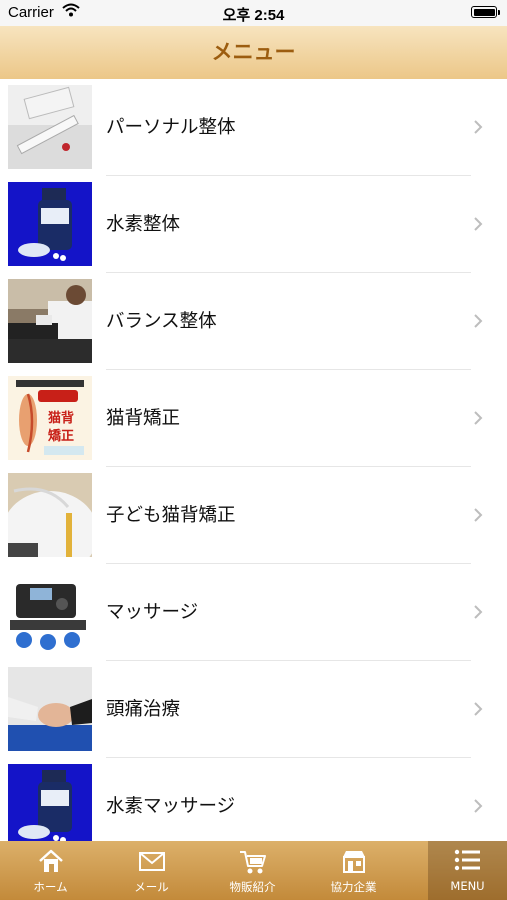 The width and height of the screenshot is (507, 900). I want to click on clock: 오후 2:54, so click(253, 15).